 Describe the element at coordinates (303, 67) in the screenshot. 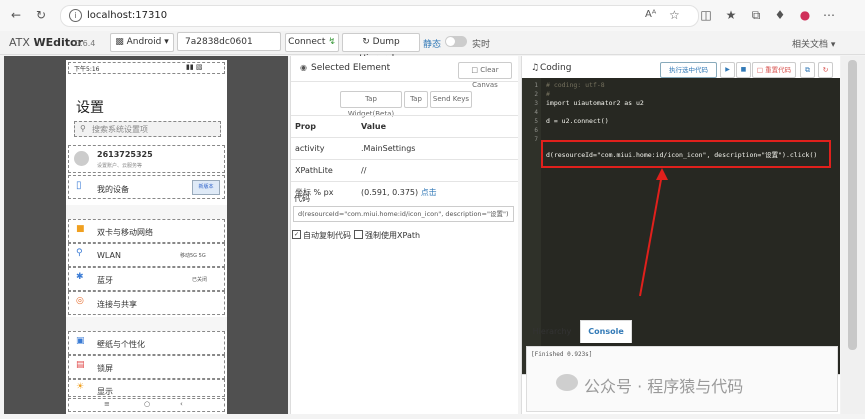

I see `target-icon: ◉` at that location.